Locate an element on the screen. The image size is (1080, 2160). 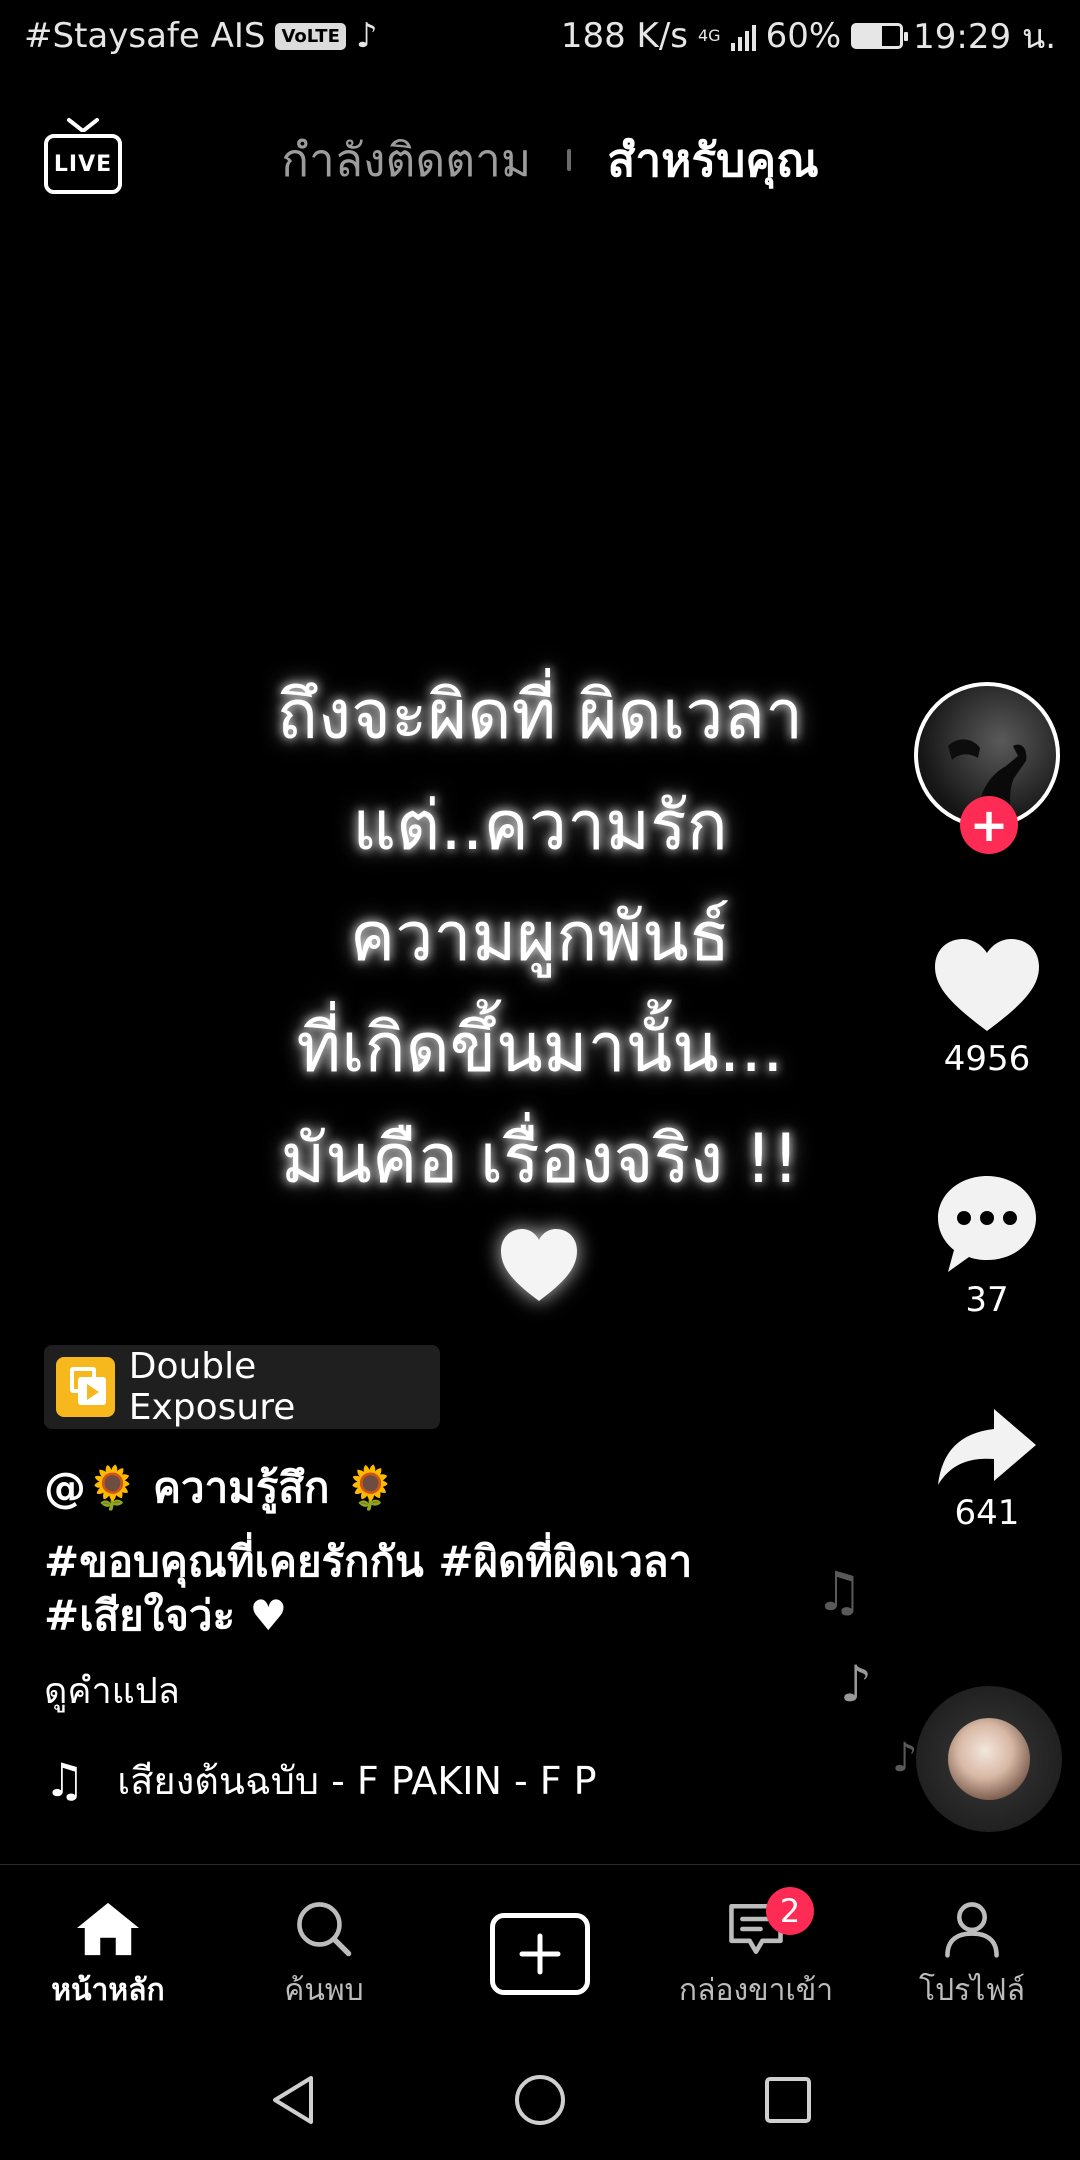
signal-icon is located at coordinates (743, 36).